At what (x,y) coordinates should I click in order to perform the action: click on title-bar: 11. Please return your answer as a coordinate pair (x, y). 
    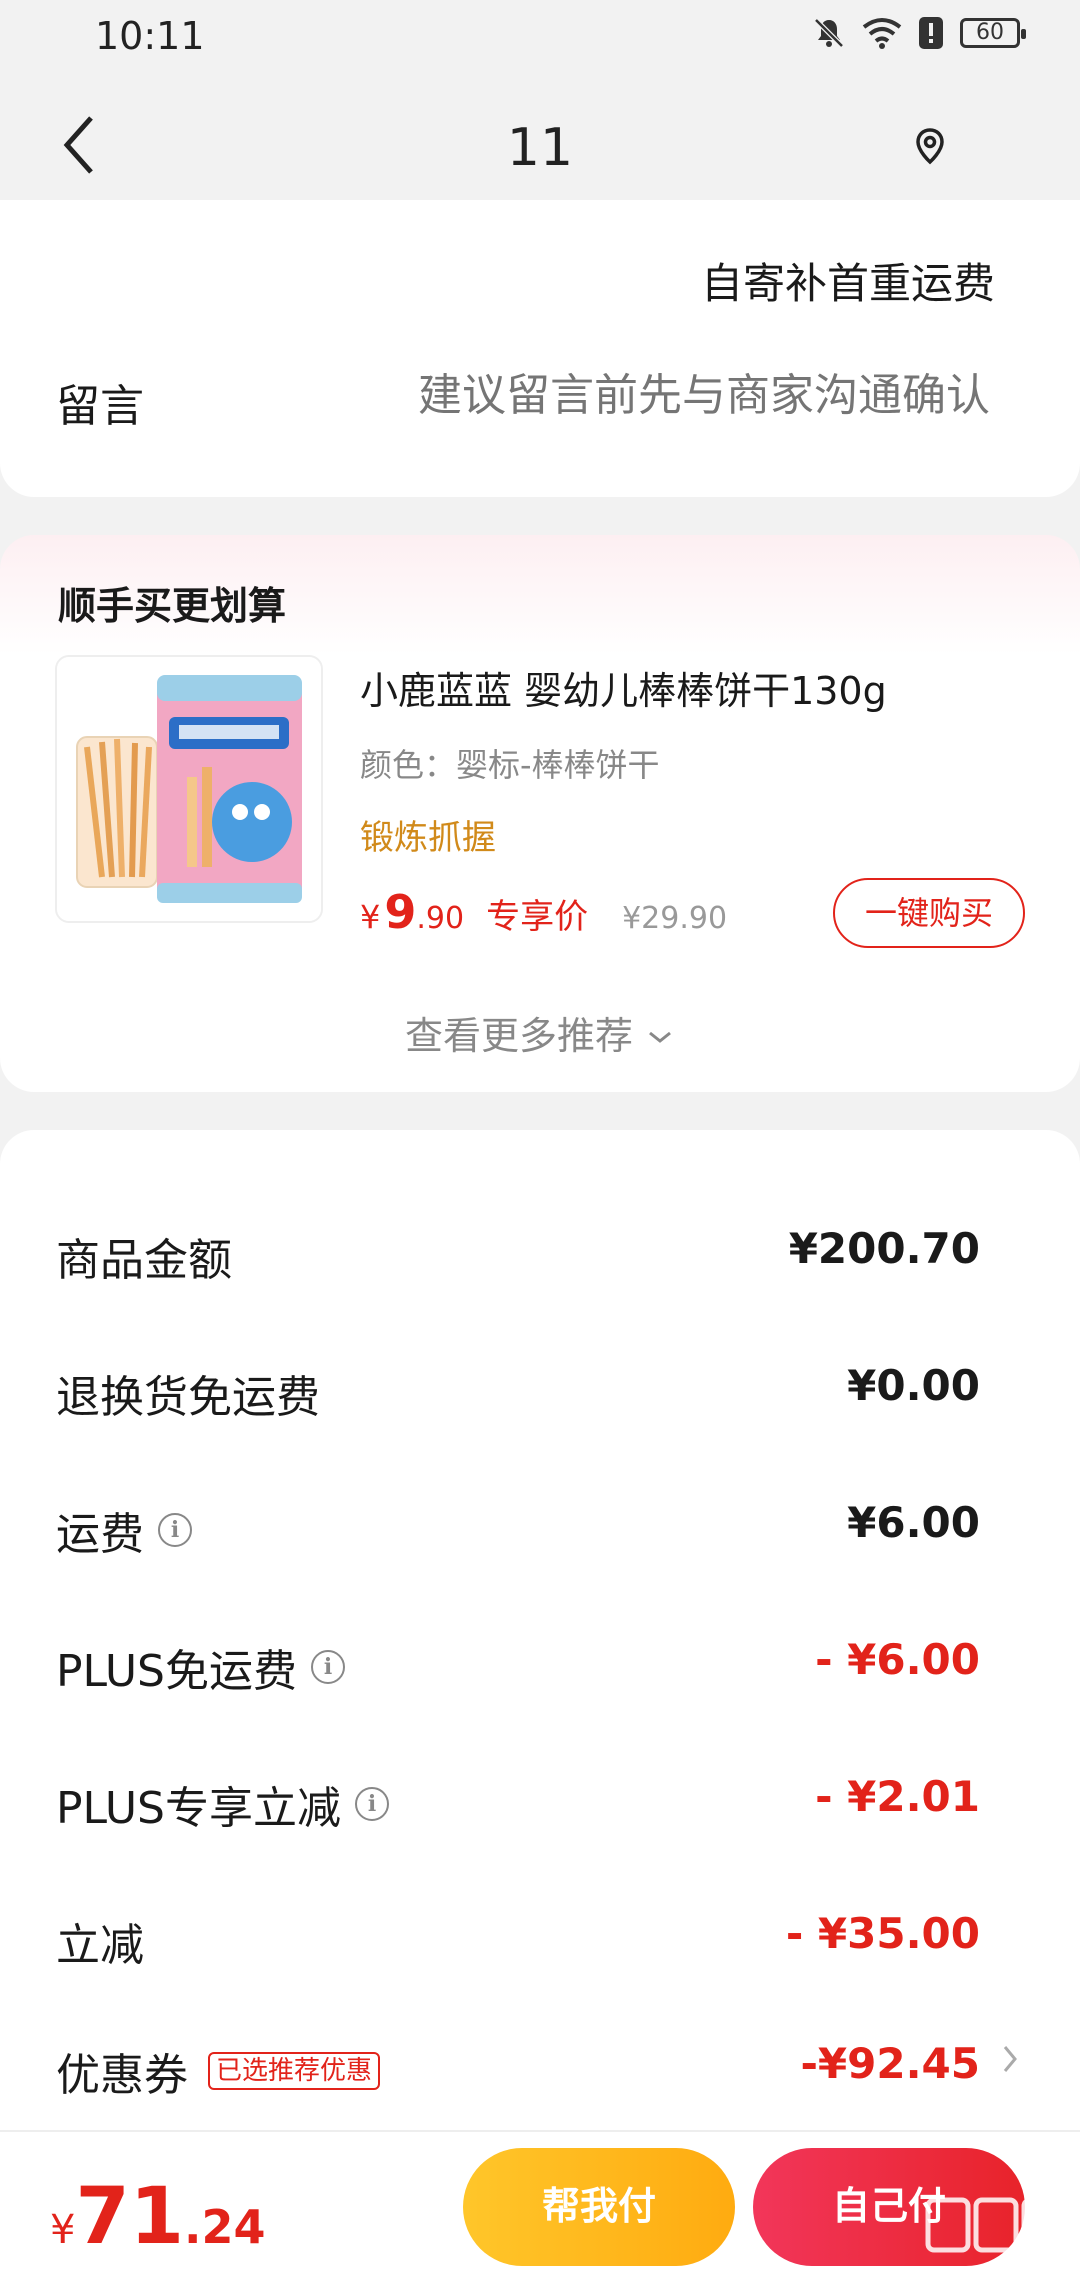
    Looking at the image, I should click on (540, 145).